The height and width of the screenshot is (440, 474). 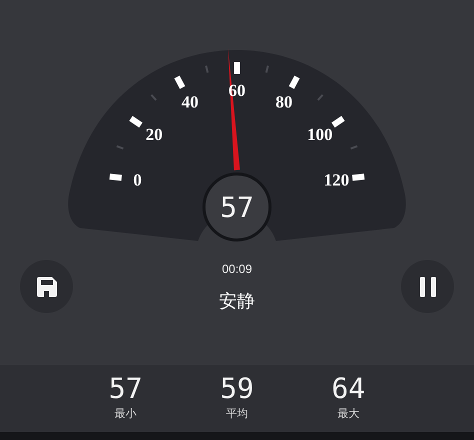 I want to click on elapsed-time: 00:09, so click(x=237, y=269).